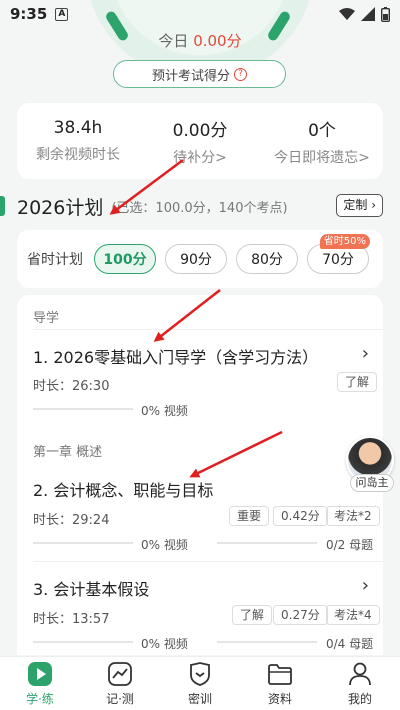  I want to click on lesson-2-tag-methods: 考法*2, so click(353, 516).